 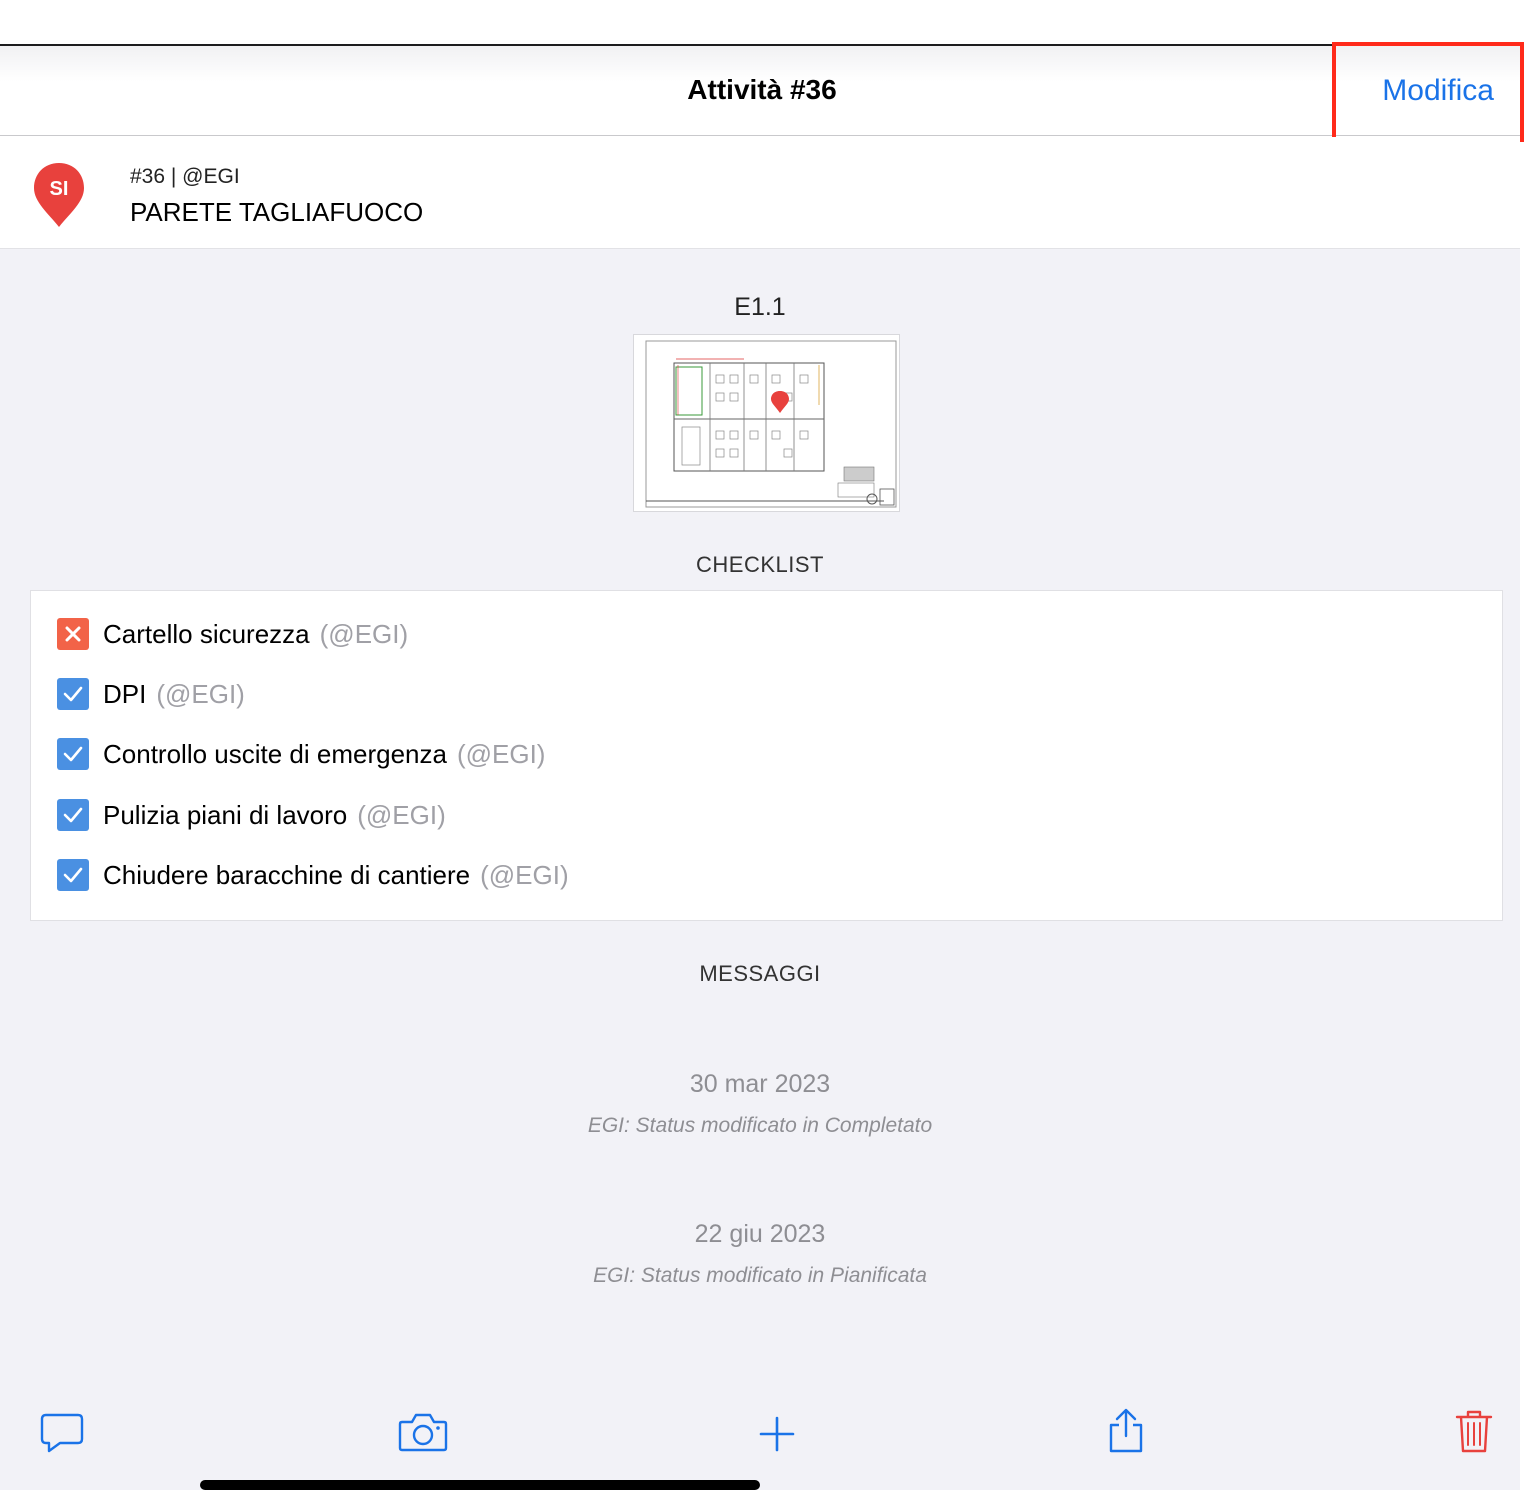 I want to click on camera-icon, so click(x=423, y=1434).